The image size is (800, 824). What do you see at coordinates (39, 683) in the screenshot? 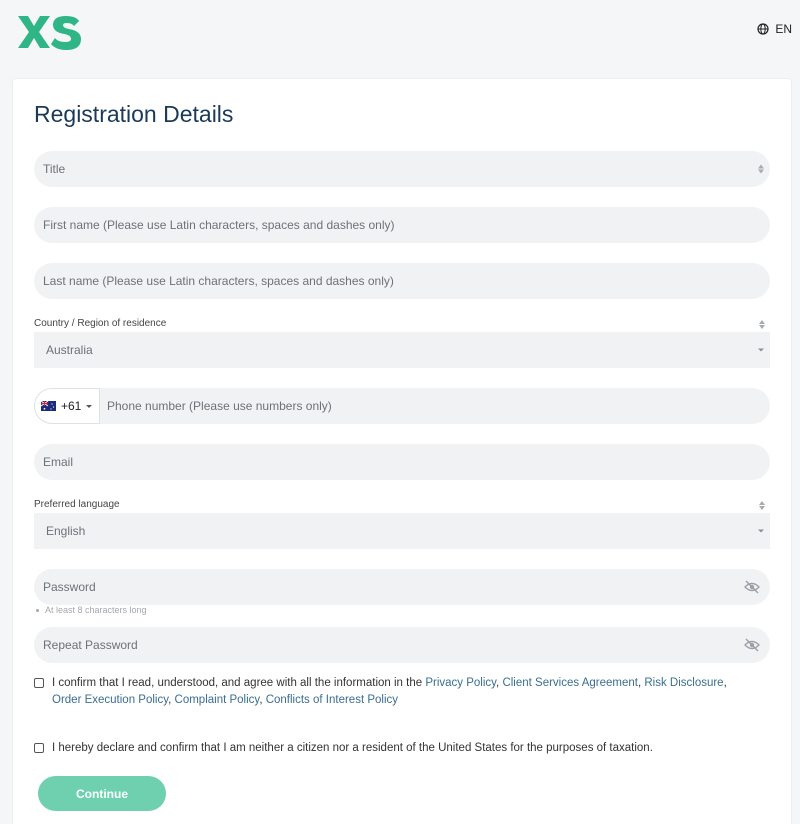
I see `agreement-checkbox` at bounding box center [39, 683].